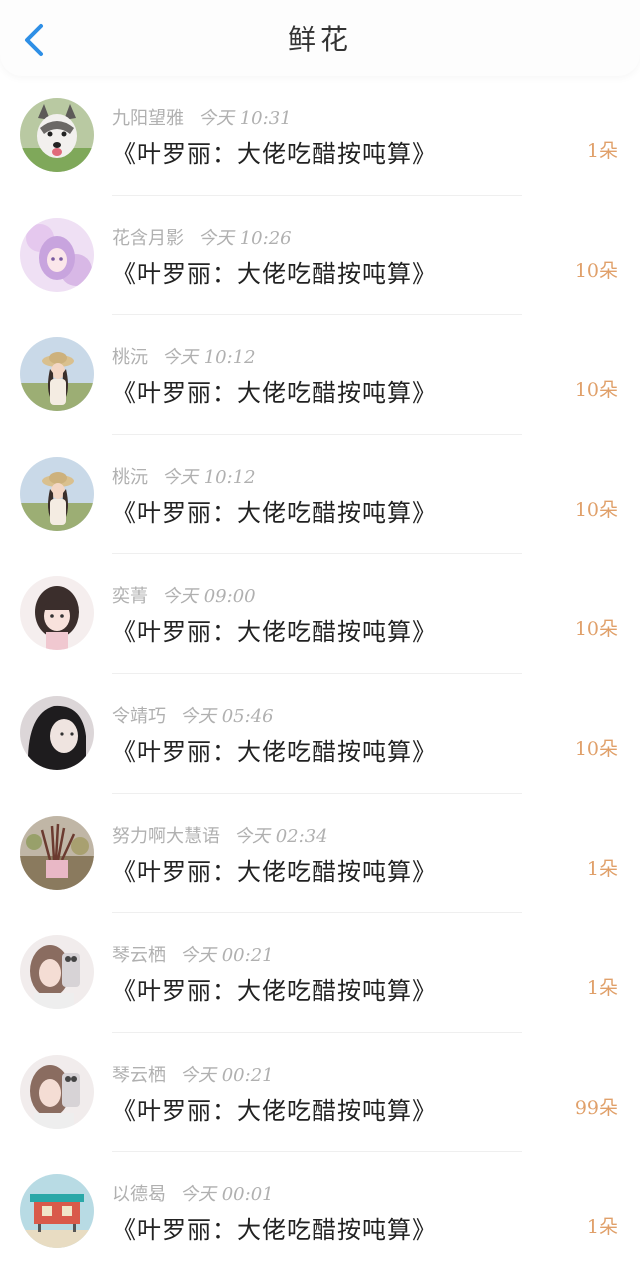 This screenshot has width=640, height=1266. What do you see at coordinates (227, 716) in the screenshot?
I see `timestamp: 今天 05:46` at bounding box center [227, 716].